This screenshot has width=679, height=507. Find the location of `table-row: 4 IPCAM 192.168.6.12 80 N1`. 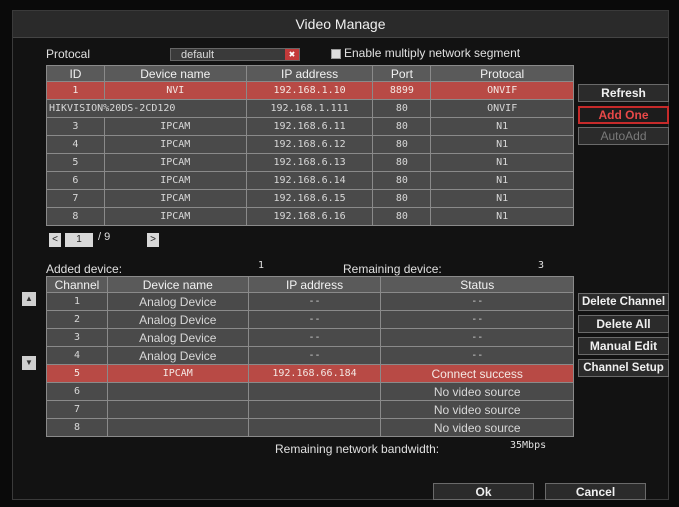

table-row: 4 IPCAM 192.168.6.12 80 N1 is located at coordinates (310, 144).